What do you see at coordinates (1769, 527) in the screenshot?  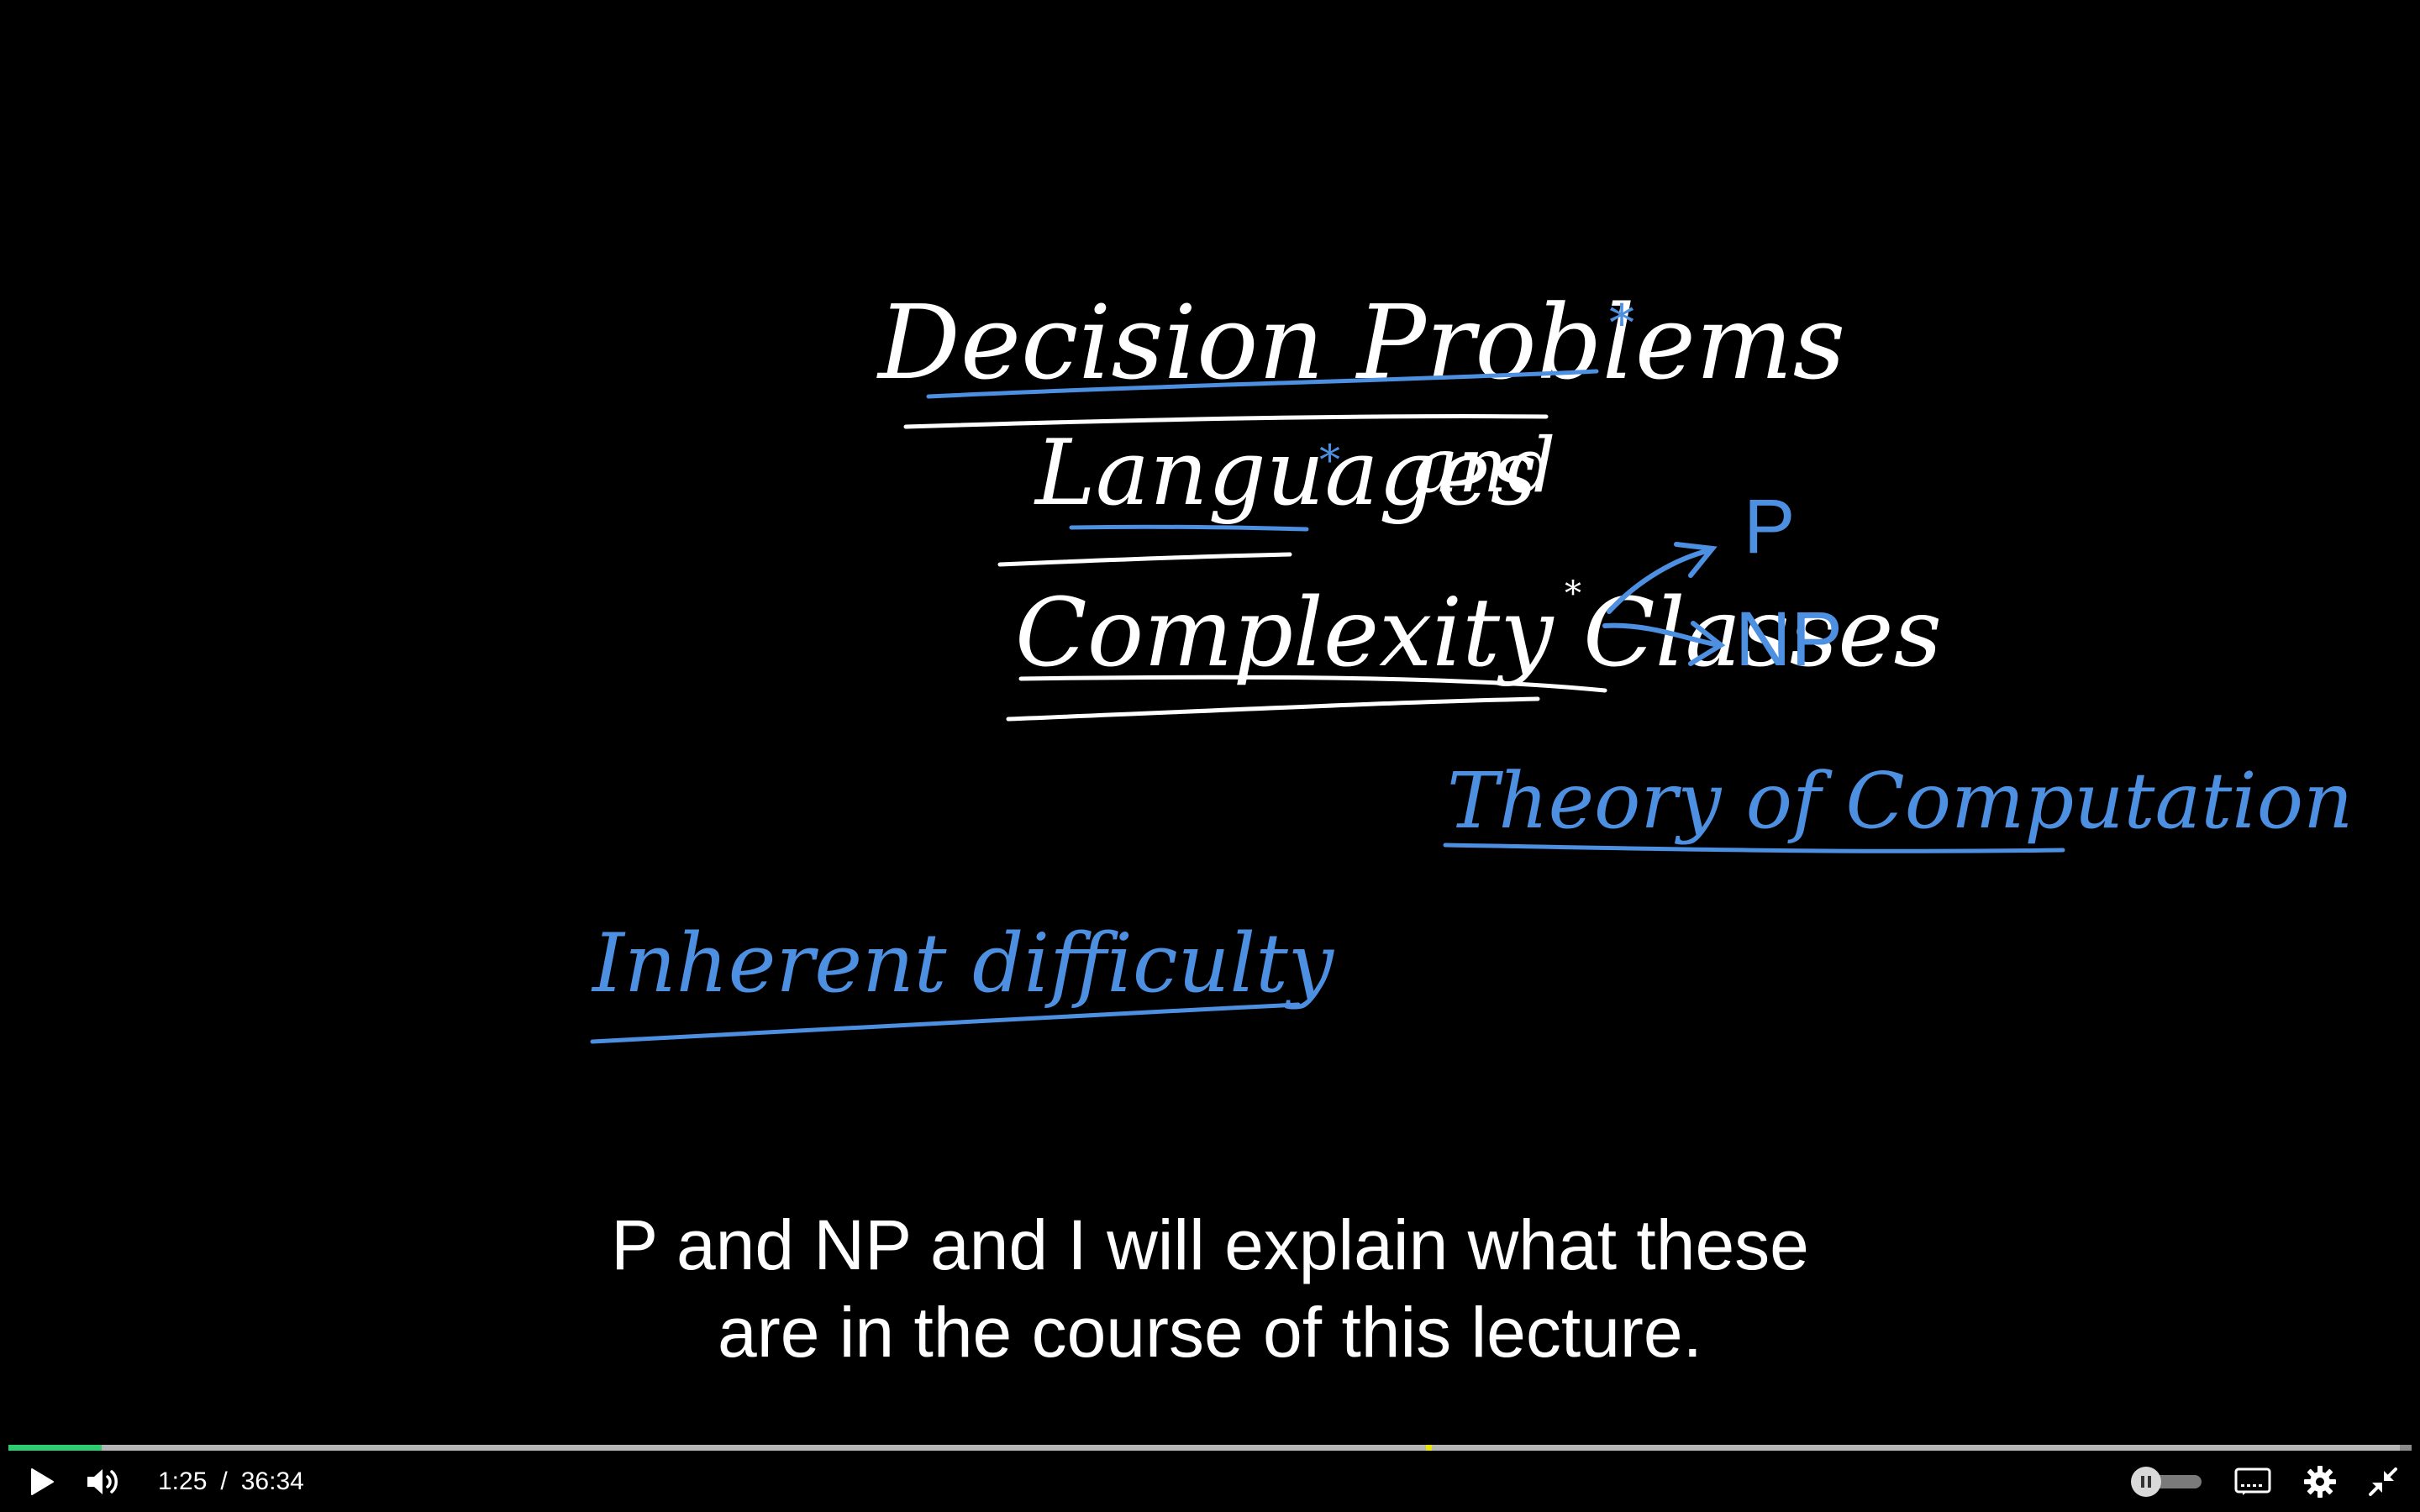 I see `class-p-label: P` at bounding box center [1769, 527].